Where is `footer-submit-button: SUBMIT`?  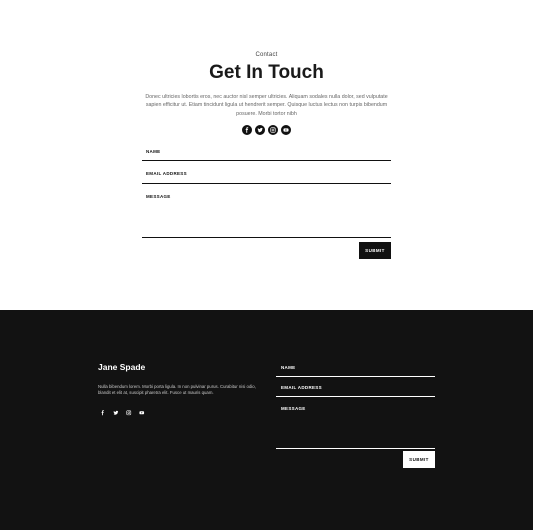
footer-submit-button: SUBMIT is located at coordinates (419, 459).